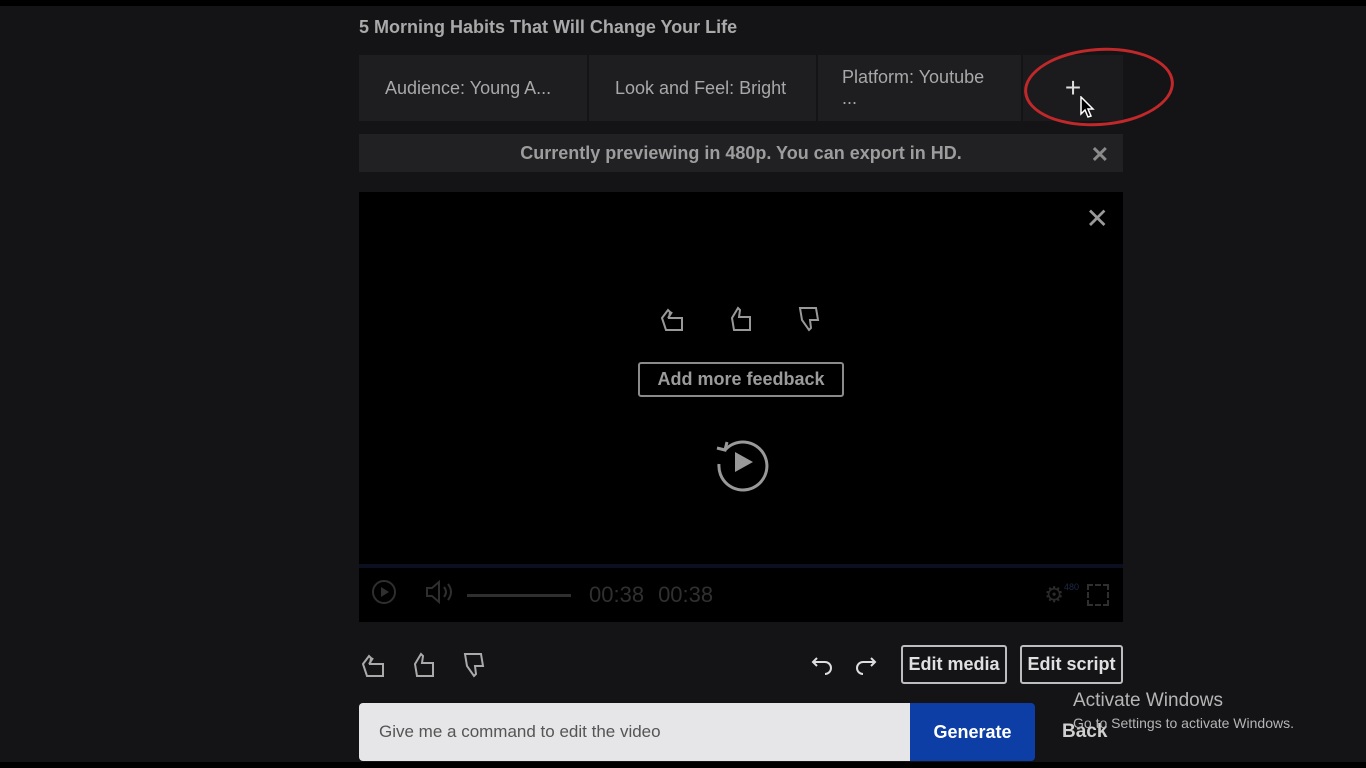 This screenshot has width=1366, height=768. Describe the element at coordinates (741, 595) in the screenshot. I see `player-controls: 00:38 00:38 ⚙ 480` at that location.